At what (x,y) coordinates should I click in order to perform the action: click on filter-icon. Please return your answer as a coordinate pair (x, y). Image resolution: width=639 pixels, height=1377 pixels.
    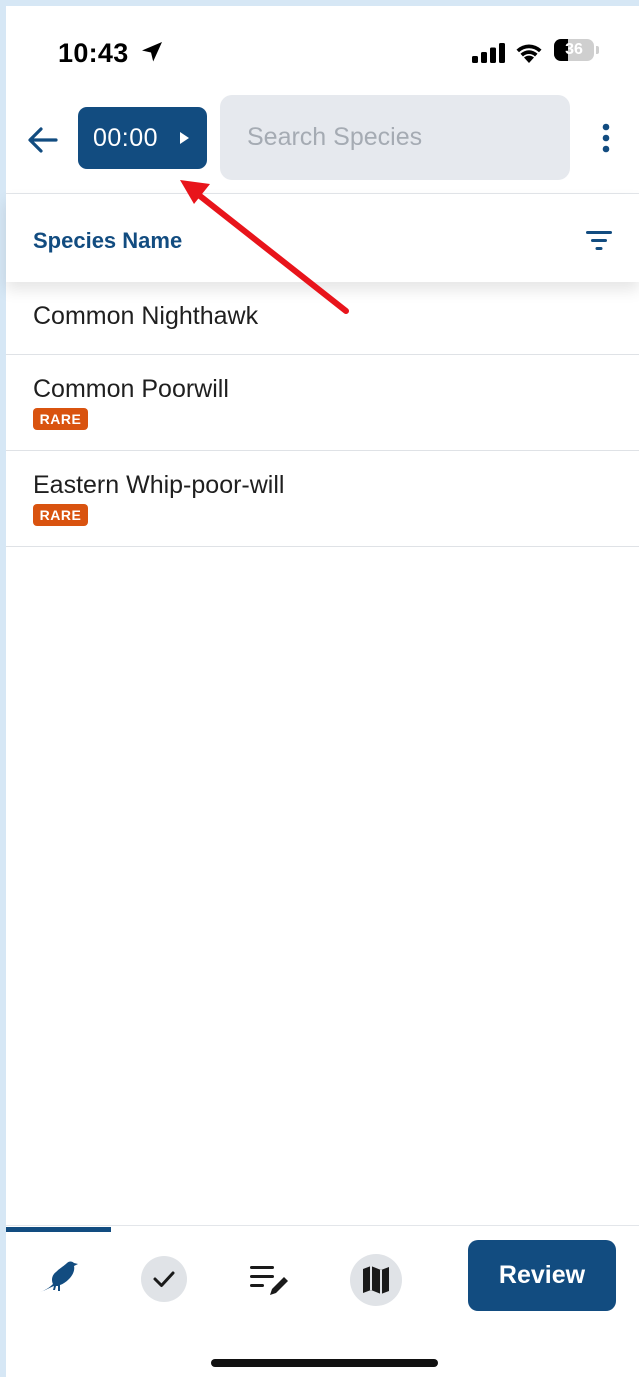
    Looking at the image, I should click on (599, 240).